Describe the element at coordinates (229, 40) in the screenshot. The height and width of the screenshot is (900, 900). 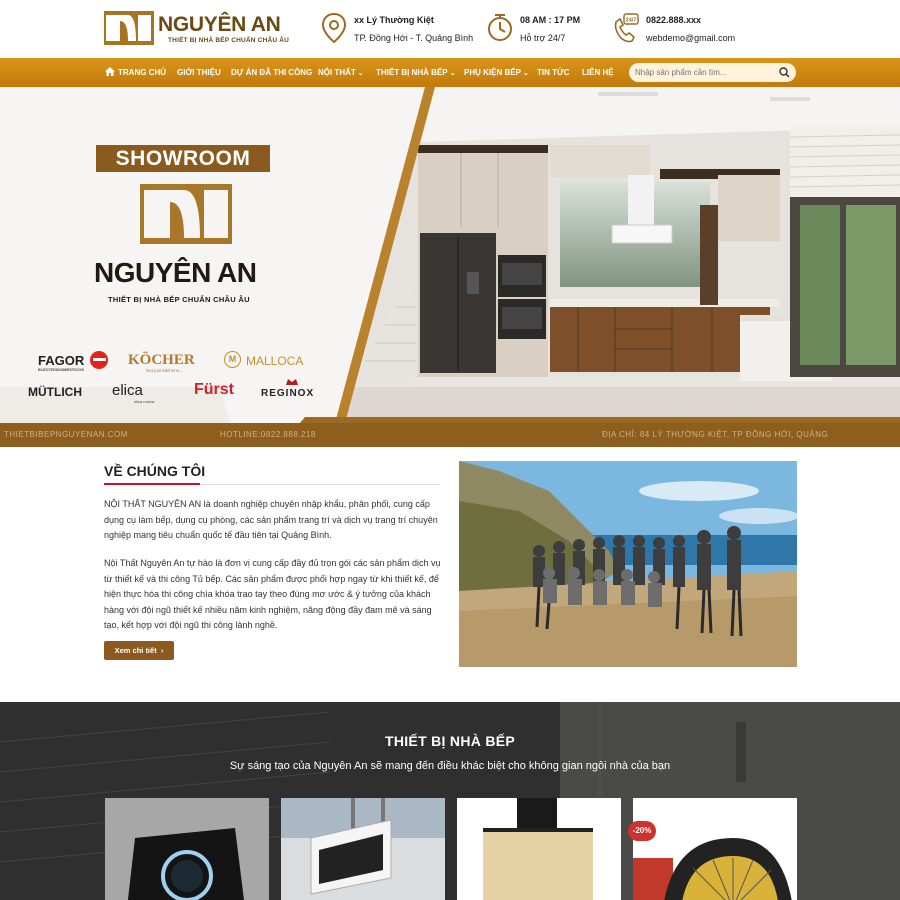
I see `logo-tagline: THIẾT BỊ NHÀ BẾP CHUẨN CHÂU ÂU` at that location.